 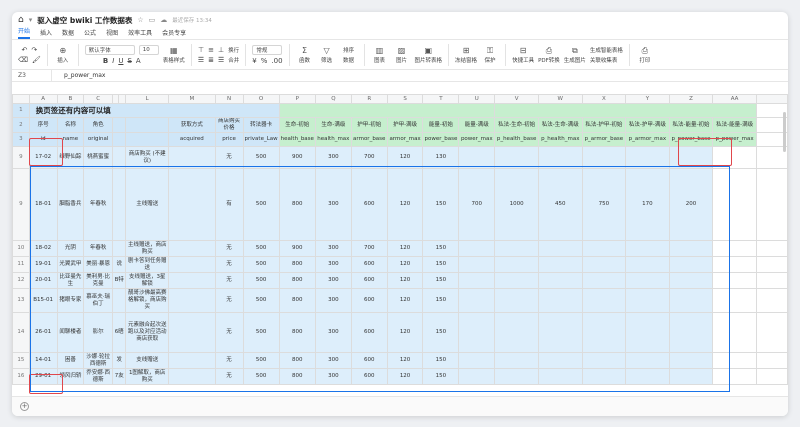 What do you see at coordinates (369, 125) in the screenshot?
I see `field-label-cell: 护甲-初始` at bounding box center [369, 125].